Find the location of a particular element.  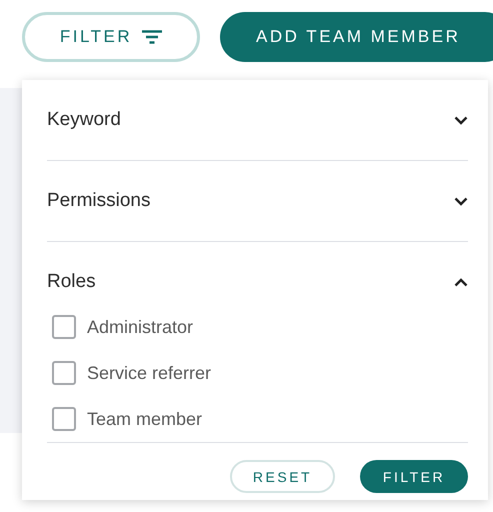

checkbox-label: Service referrer is located at coordinates (149, 373).